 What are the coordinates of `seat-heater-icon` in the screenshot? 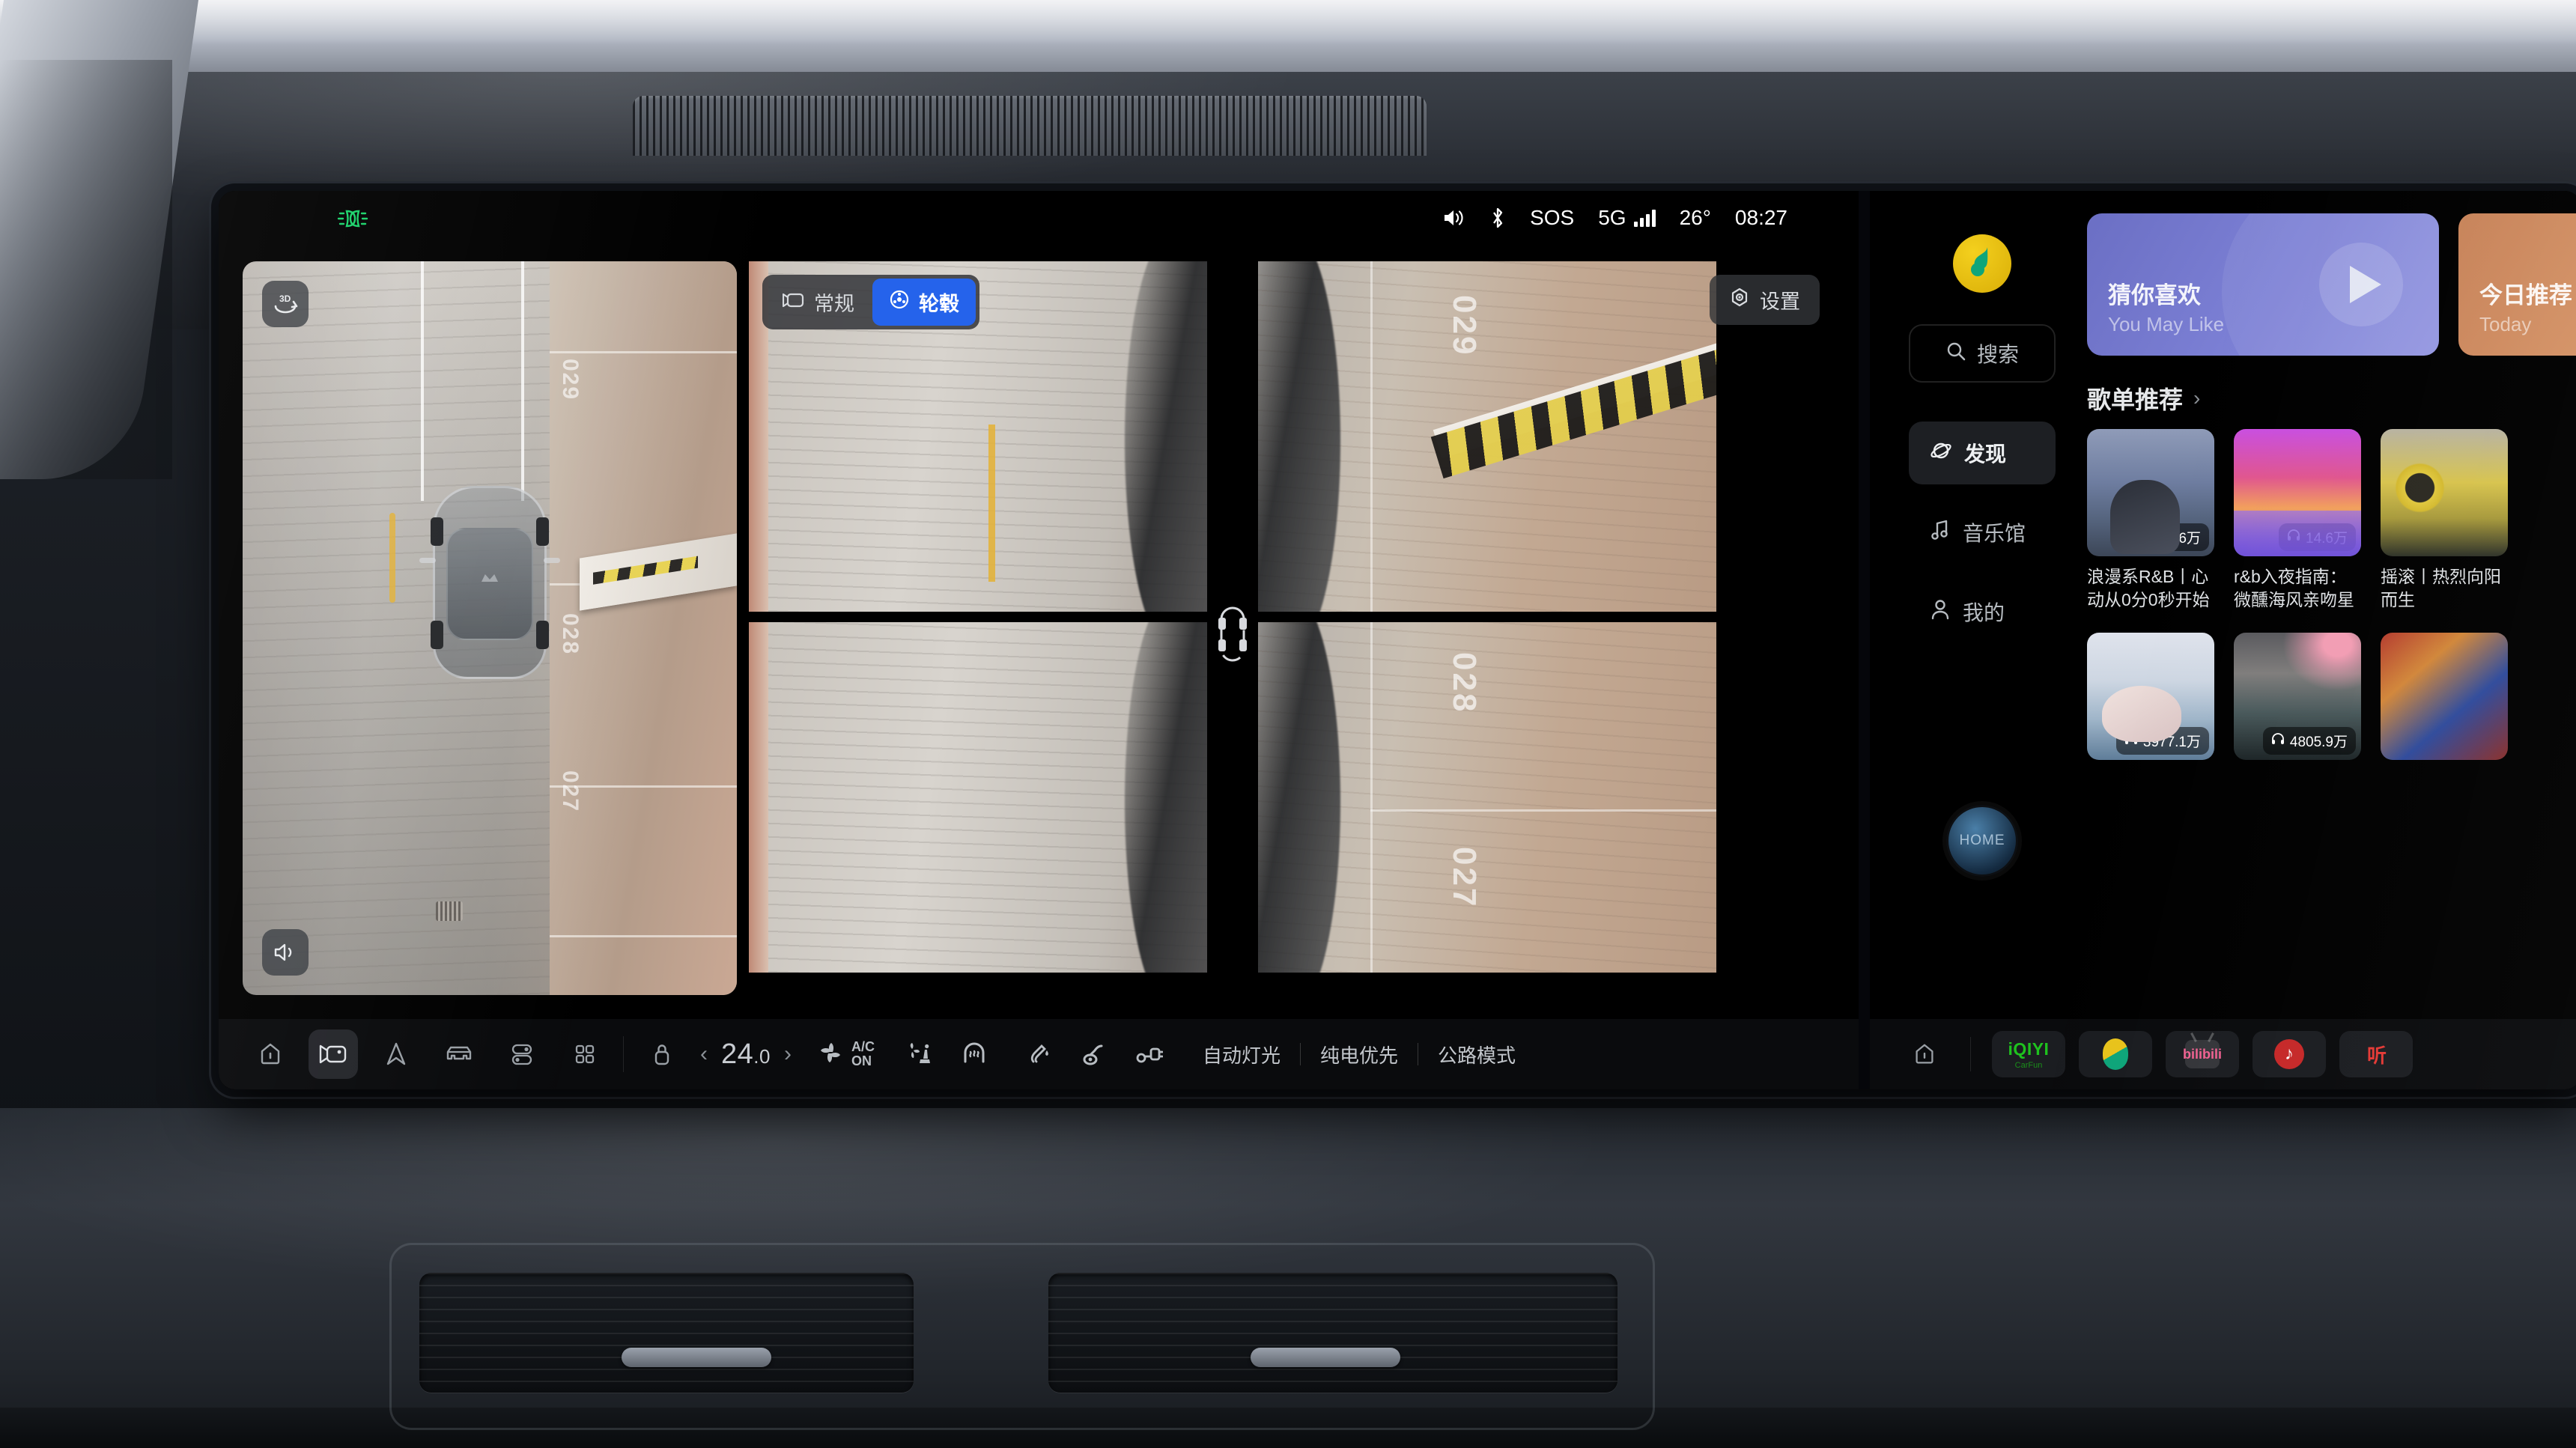 It's located at (974, 1054).